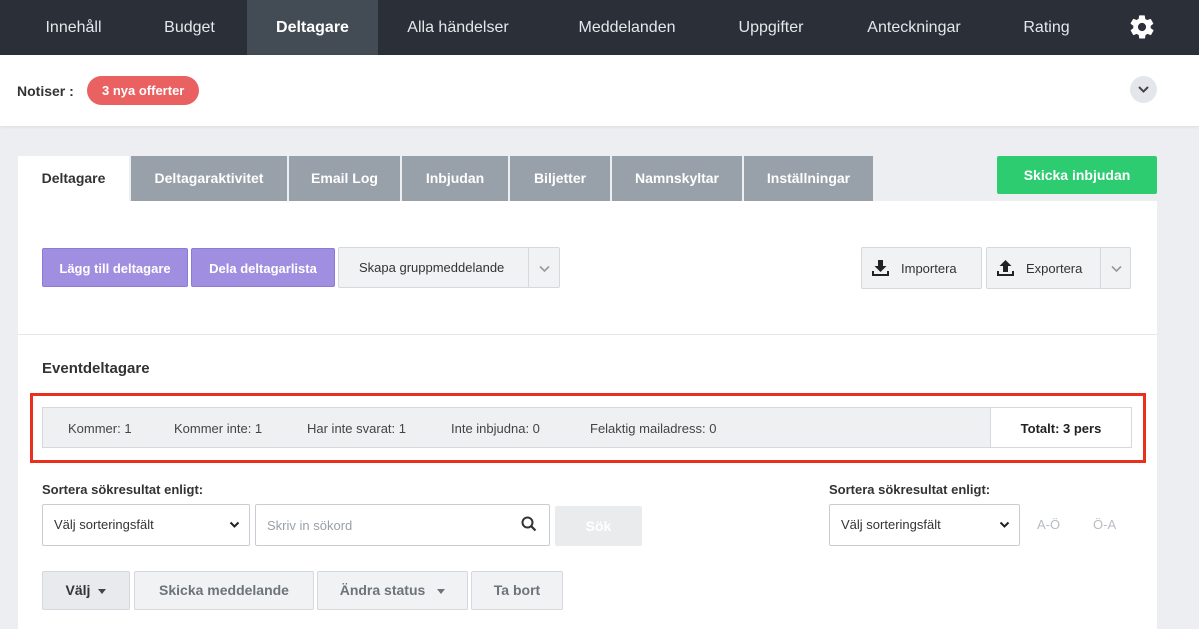  Describe the element at coordinates (73, 179) in the screenshot. I see `tab-deltagare: Deltagare` at that location.